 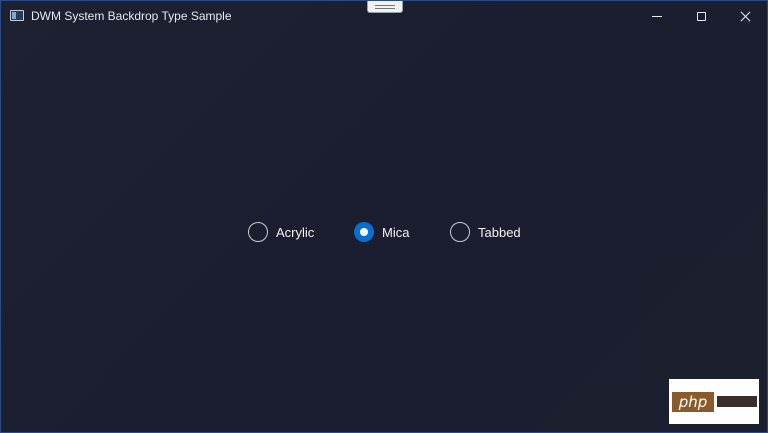 I want to click on snap-layout-handle, so click(x=385, y=7).